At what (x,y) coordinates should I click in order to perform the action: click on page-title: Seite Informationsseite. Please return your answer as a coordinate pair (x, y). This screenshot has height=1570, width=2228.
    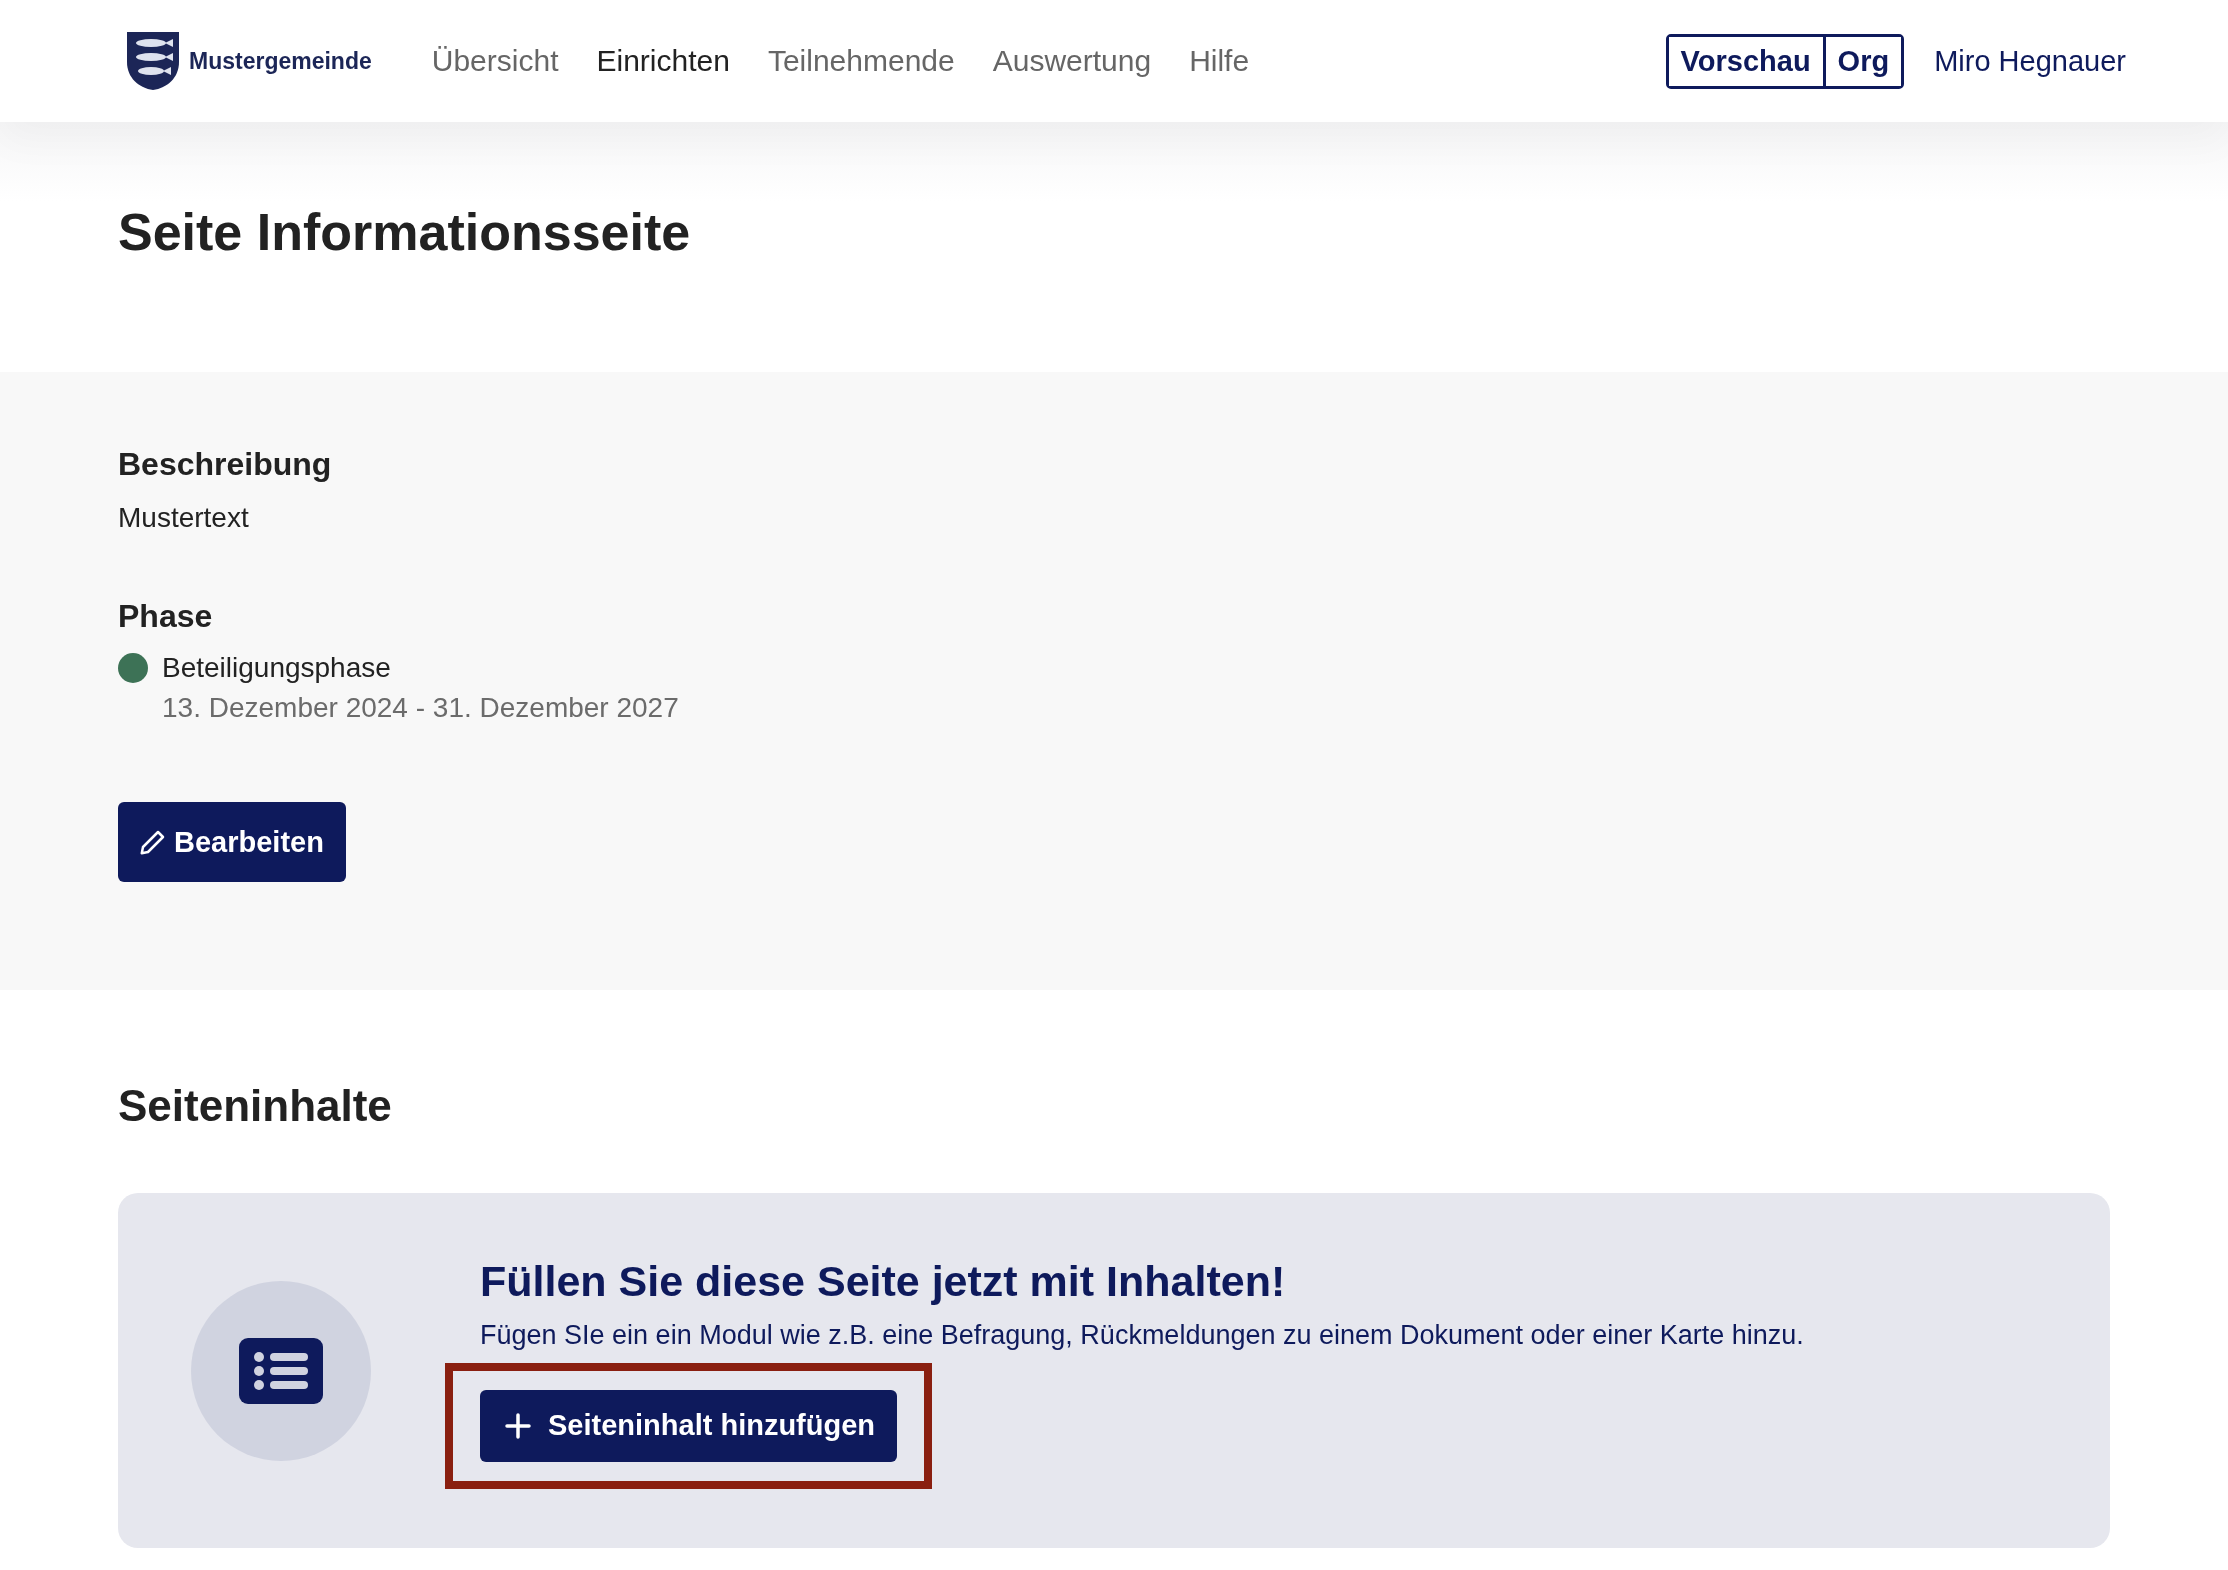
    Looking at the image, I should click on (405, 232).